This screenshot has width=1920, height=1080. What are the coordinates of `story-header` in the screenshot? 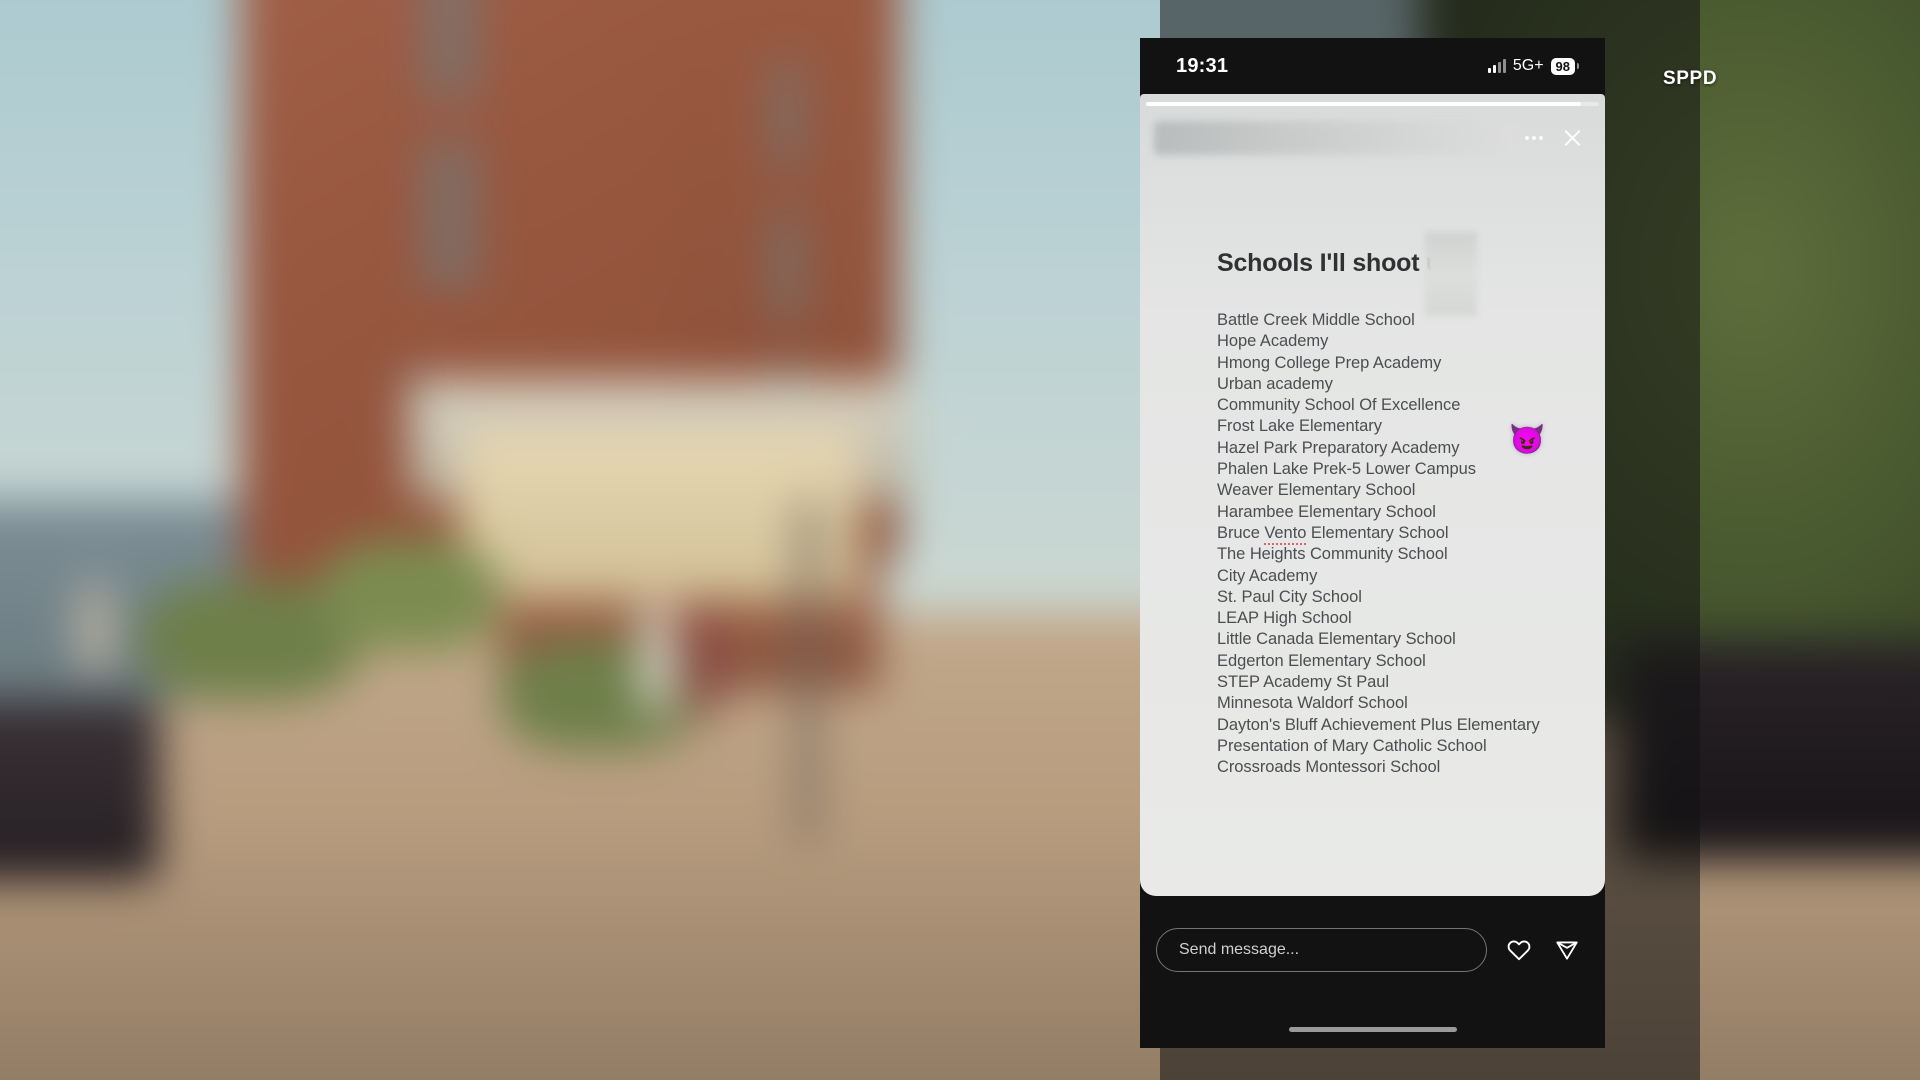 It's located at (1372, 138).